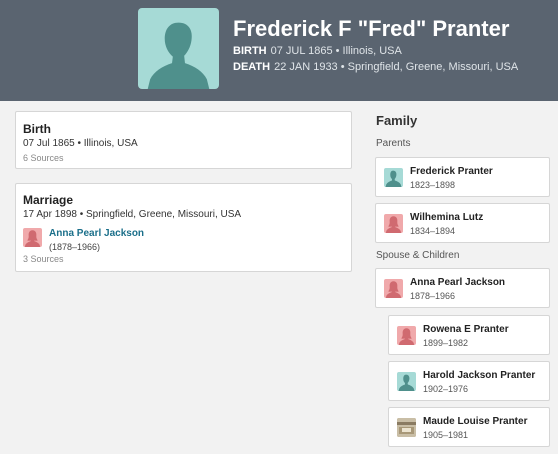 The image size is (558, 454). What do you see at coordinates (43, 158) in the screenshot?
I see `birth-sources: 6 Sources` at bounding box center [43, 158].